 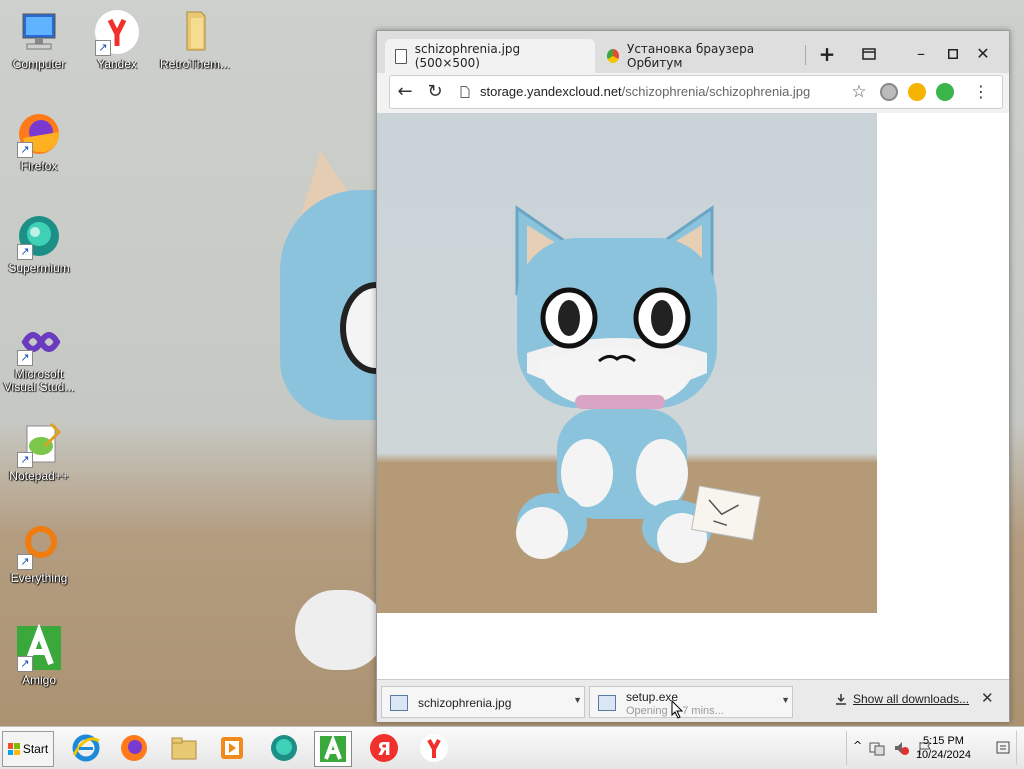 What do you see at coordinates (39, 546) in the screenshot?
I see `everything-search-icon: ↗` at bounding box center [39, 546].